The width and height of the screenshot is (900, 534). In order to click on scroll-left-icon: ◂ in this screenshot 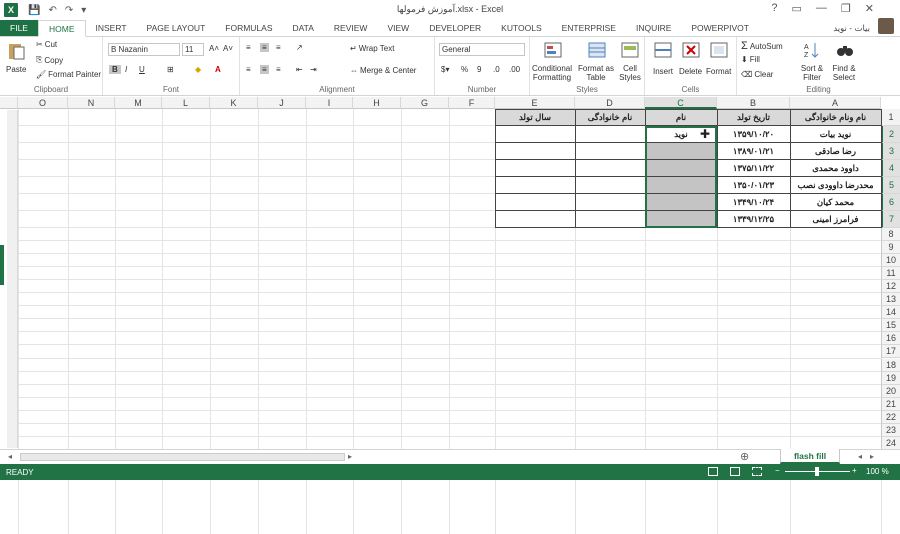, I will do `click(10, 456)`.